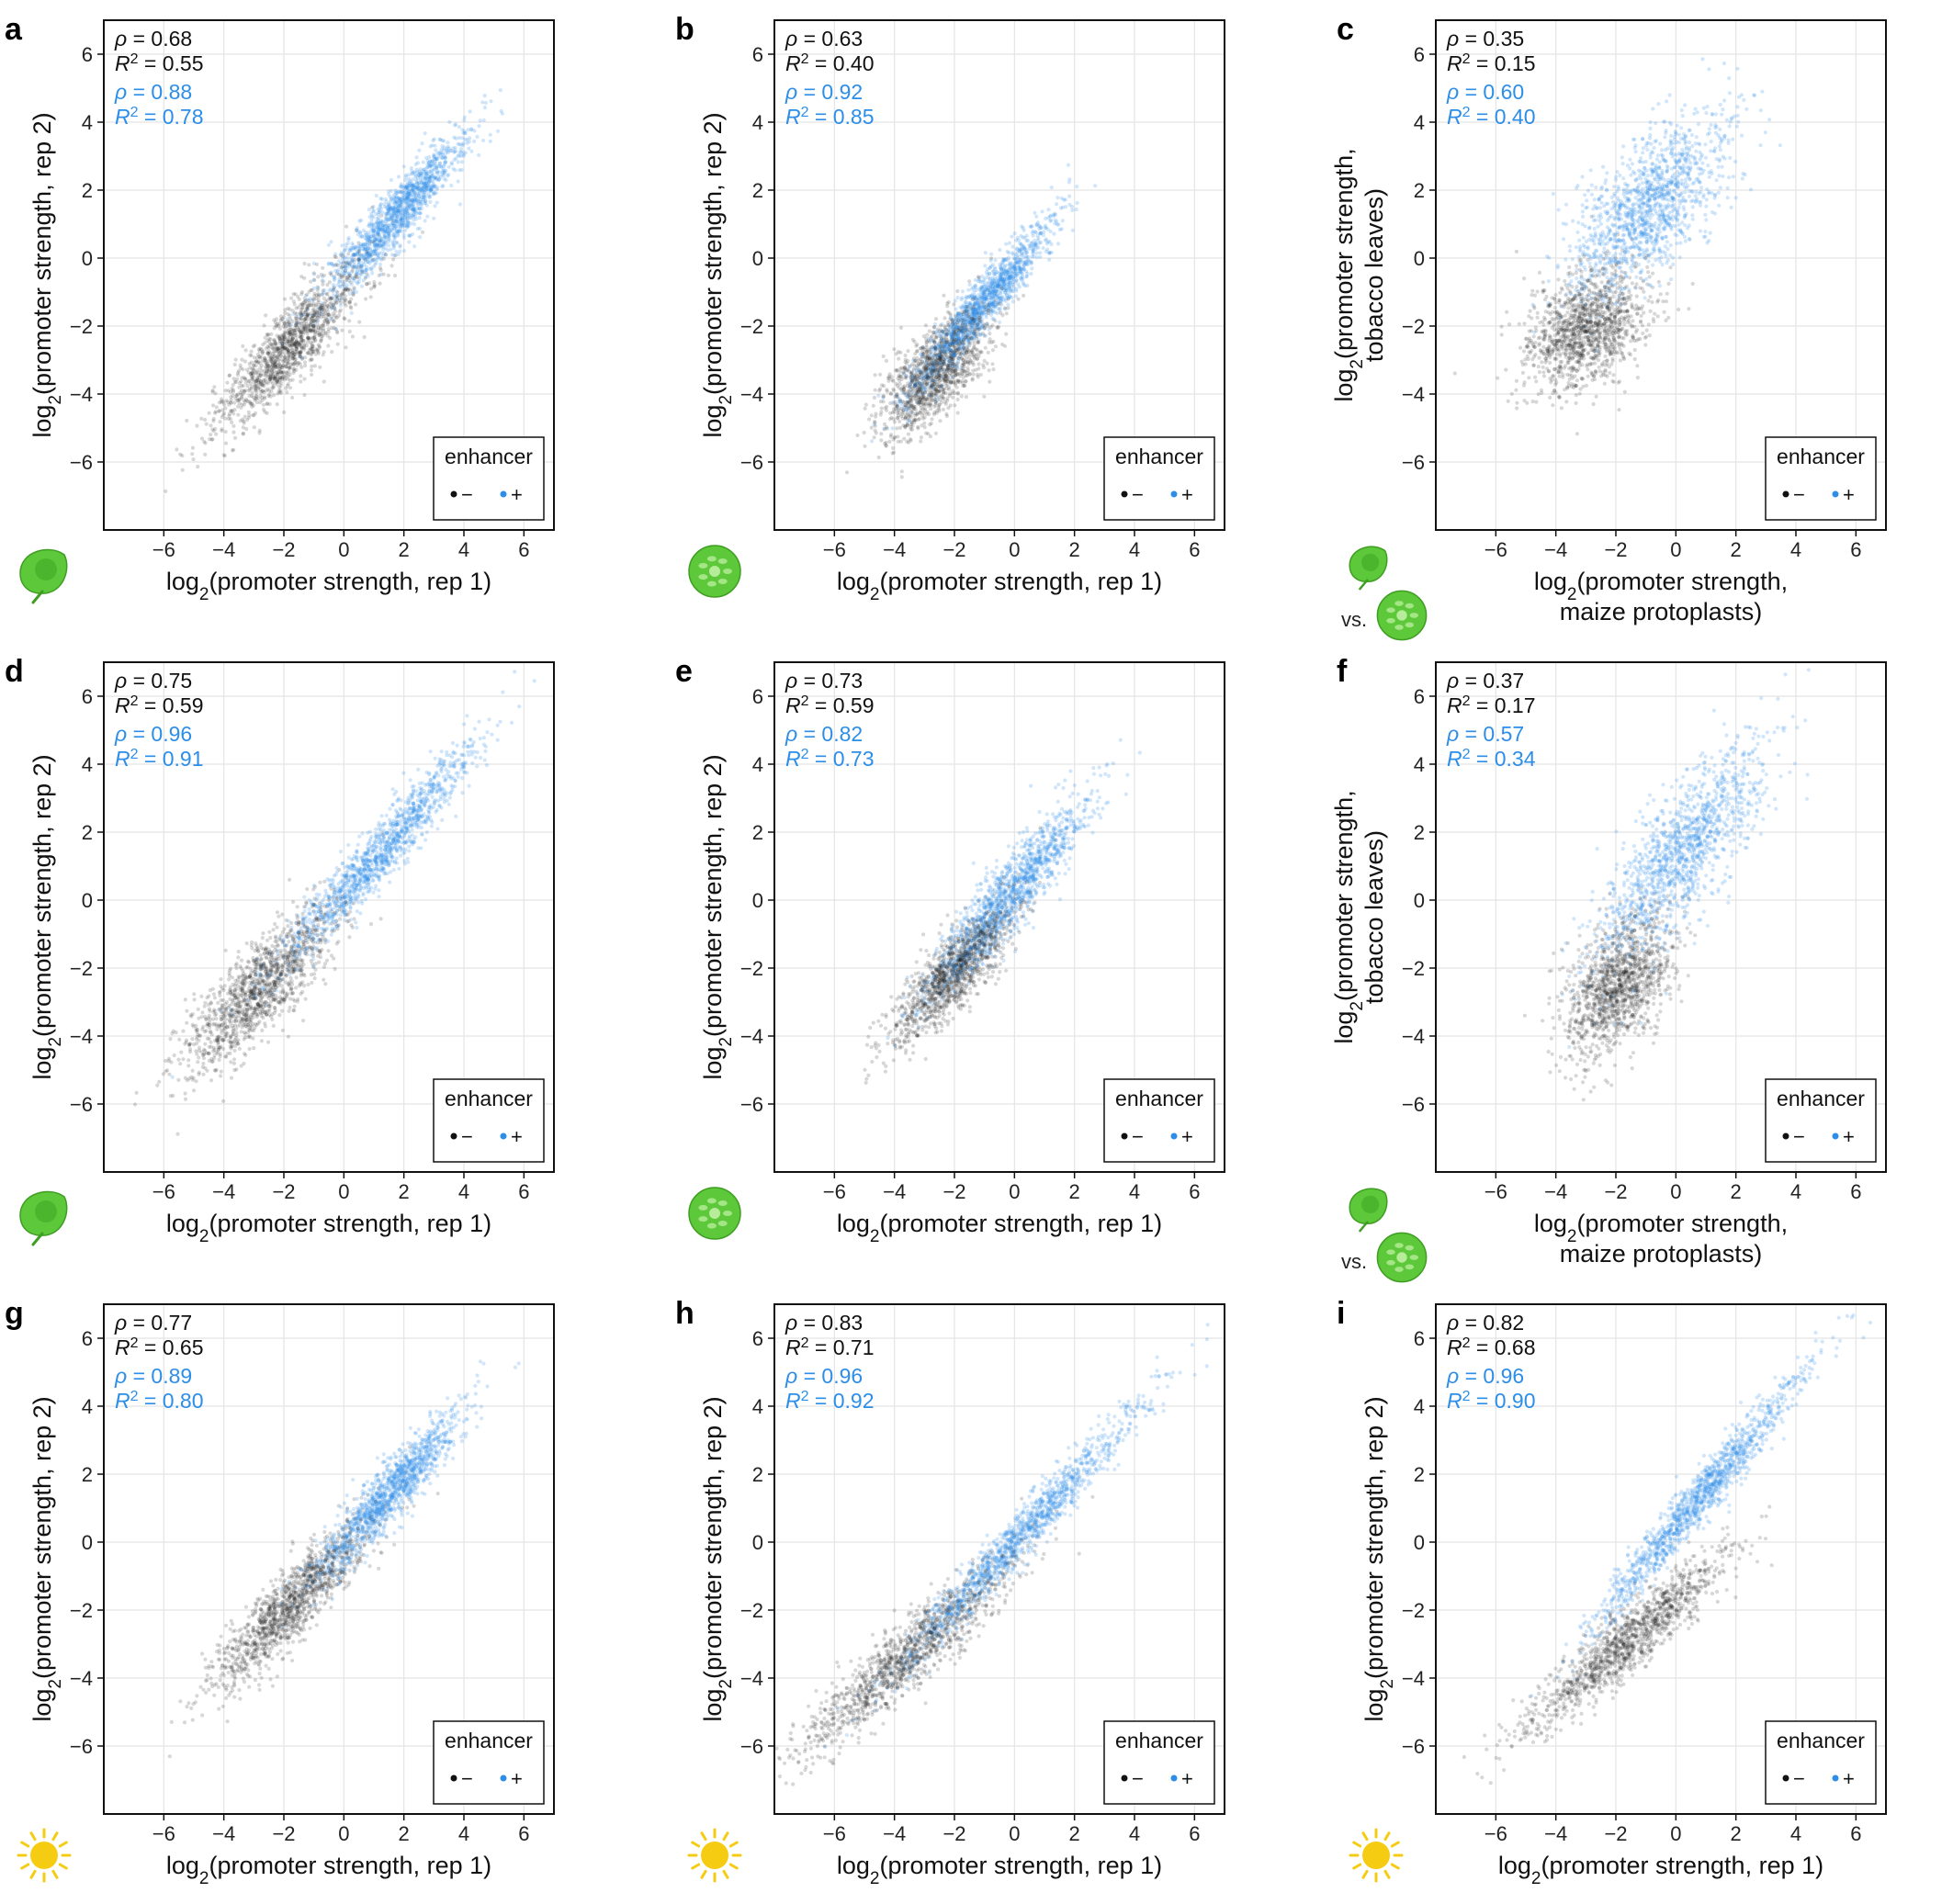 This screenshot has height=1904, width=1953. What do you see at coordinates (87, 54) in the screenshot?
I see `y-tick-label: 6` at bounding box center [87, 54].